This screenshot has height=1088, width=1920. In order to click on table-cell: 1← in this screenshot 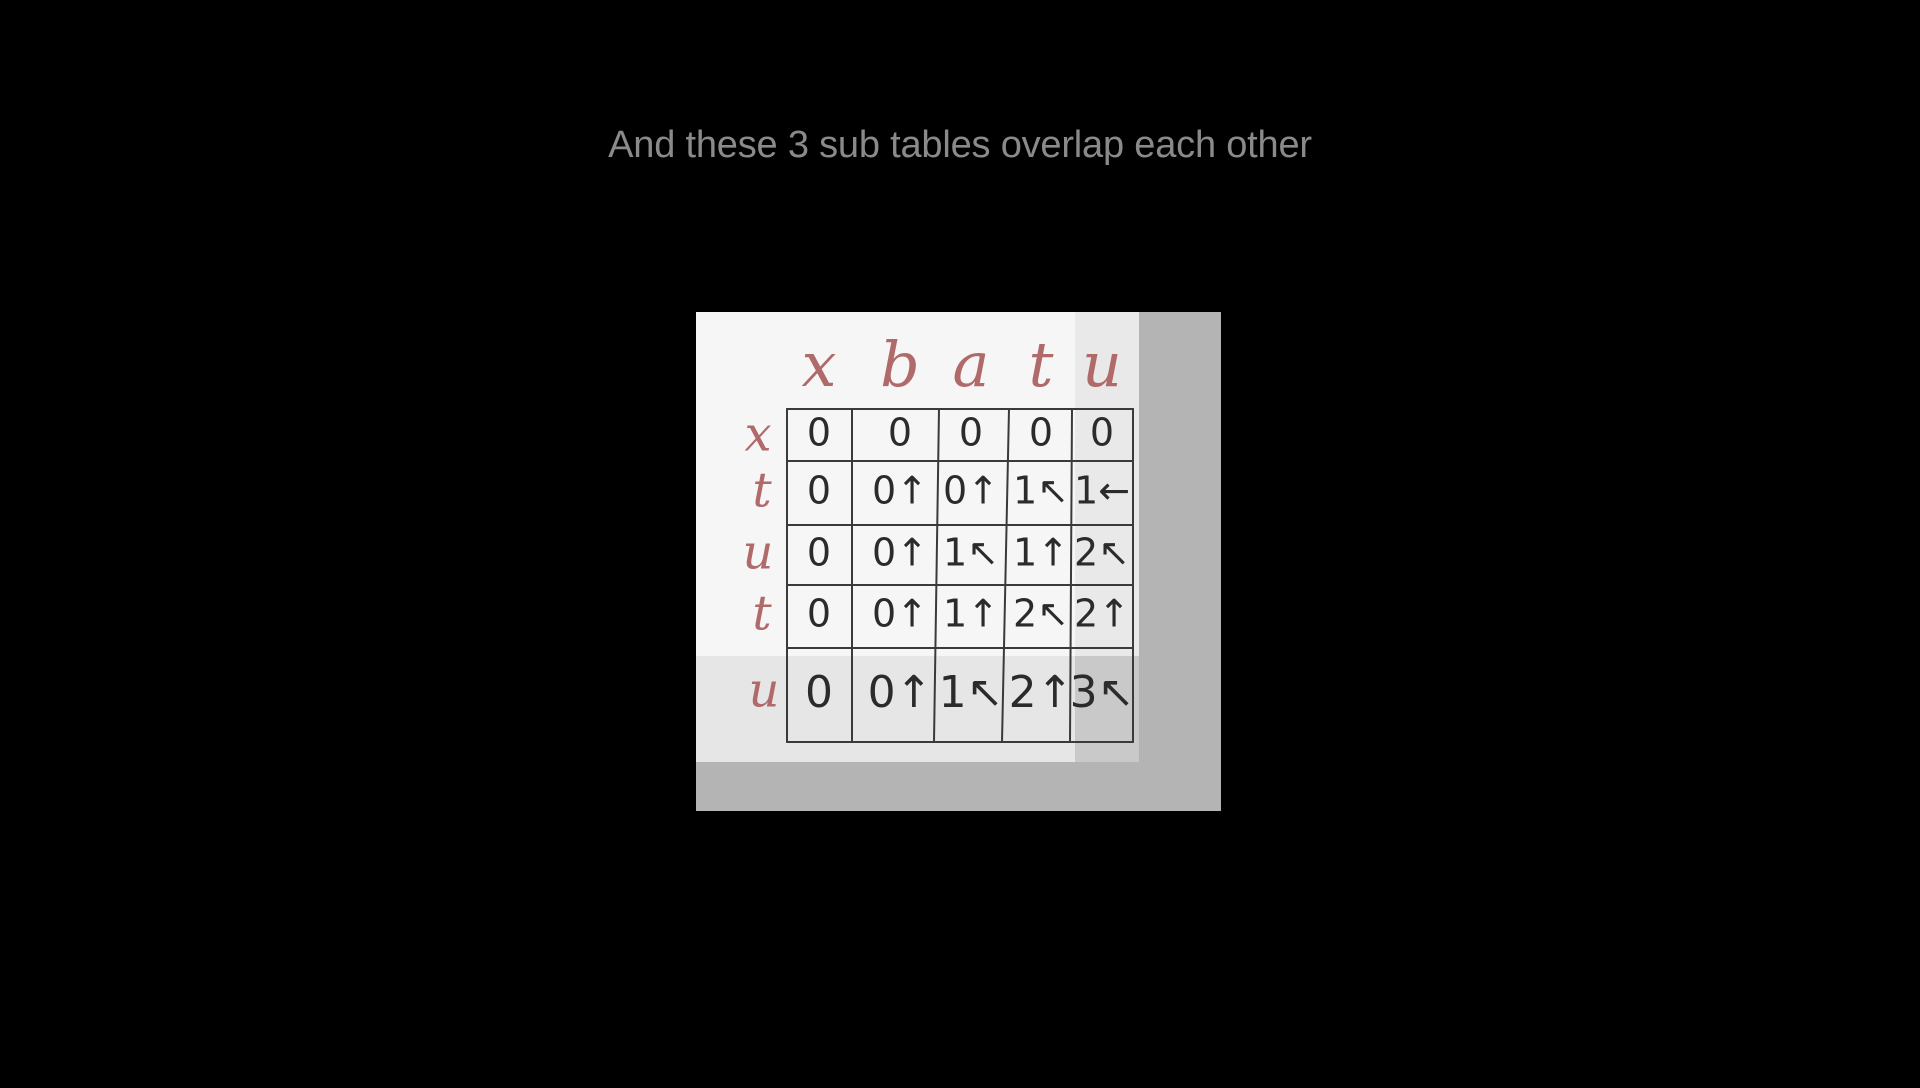, I will do `click(1102, 491)`.